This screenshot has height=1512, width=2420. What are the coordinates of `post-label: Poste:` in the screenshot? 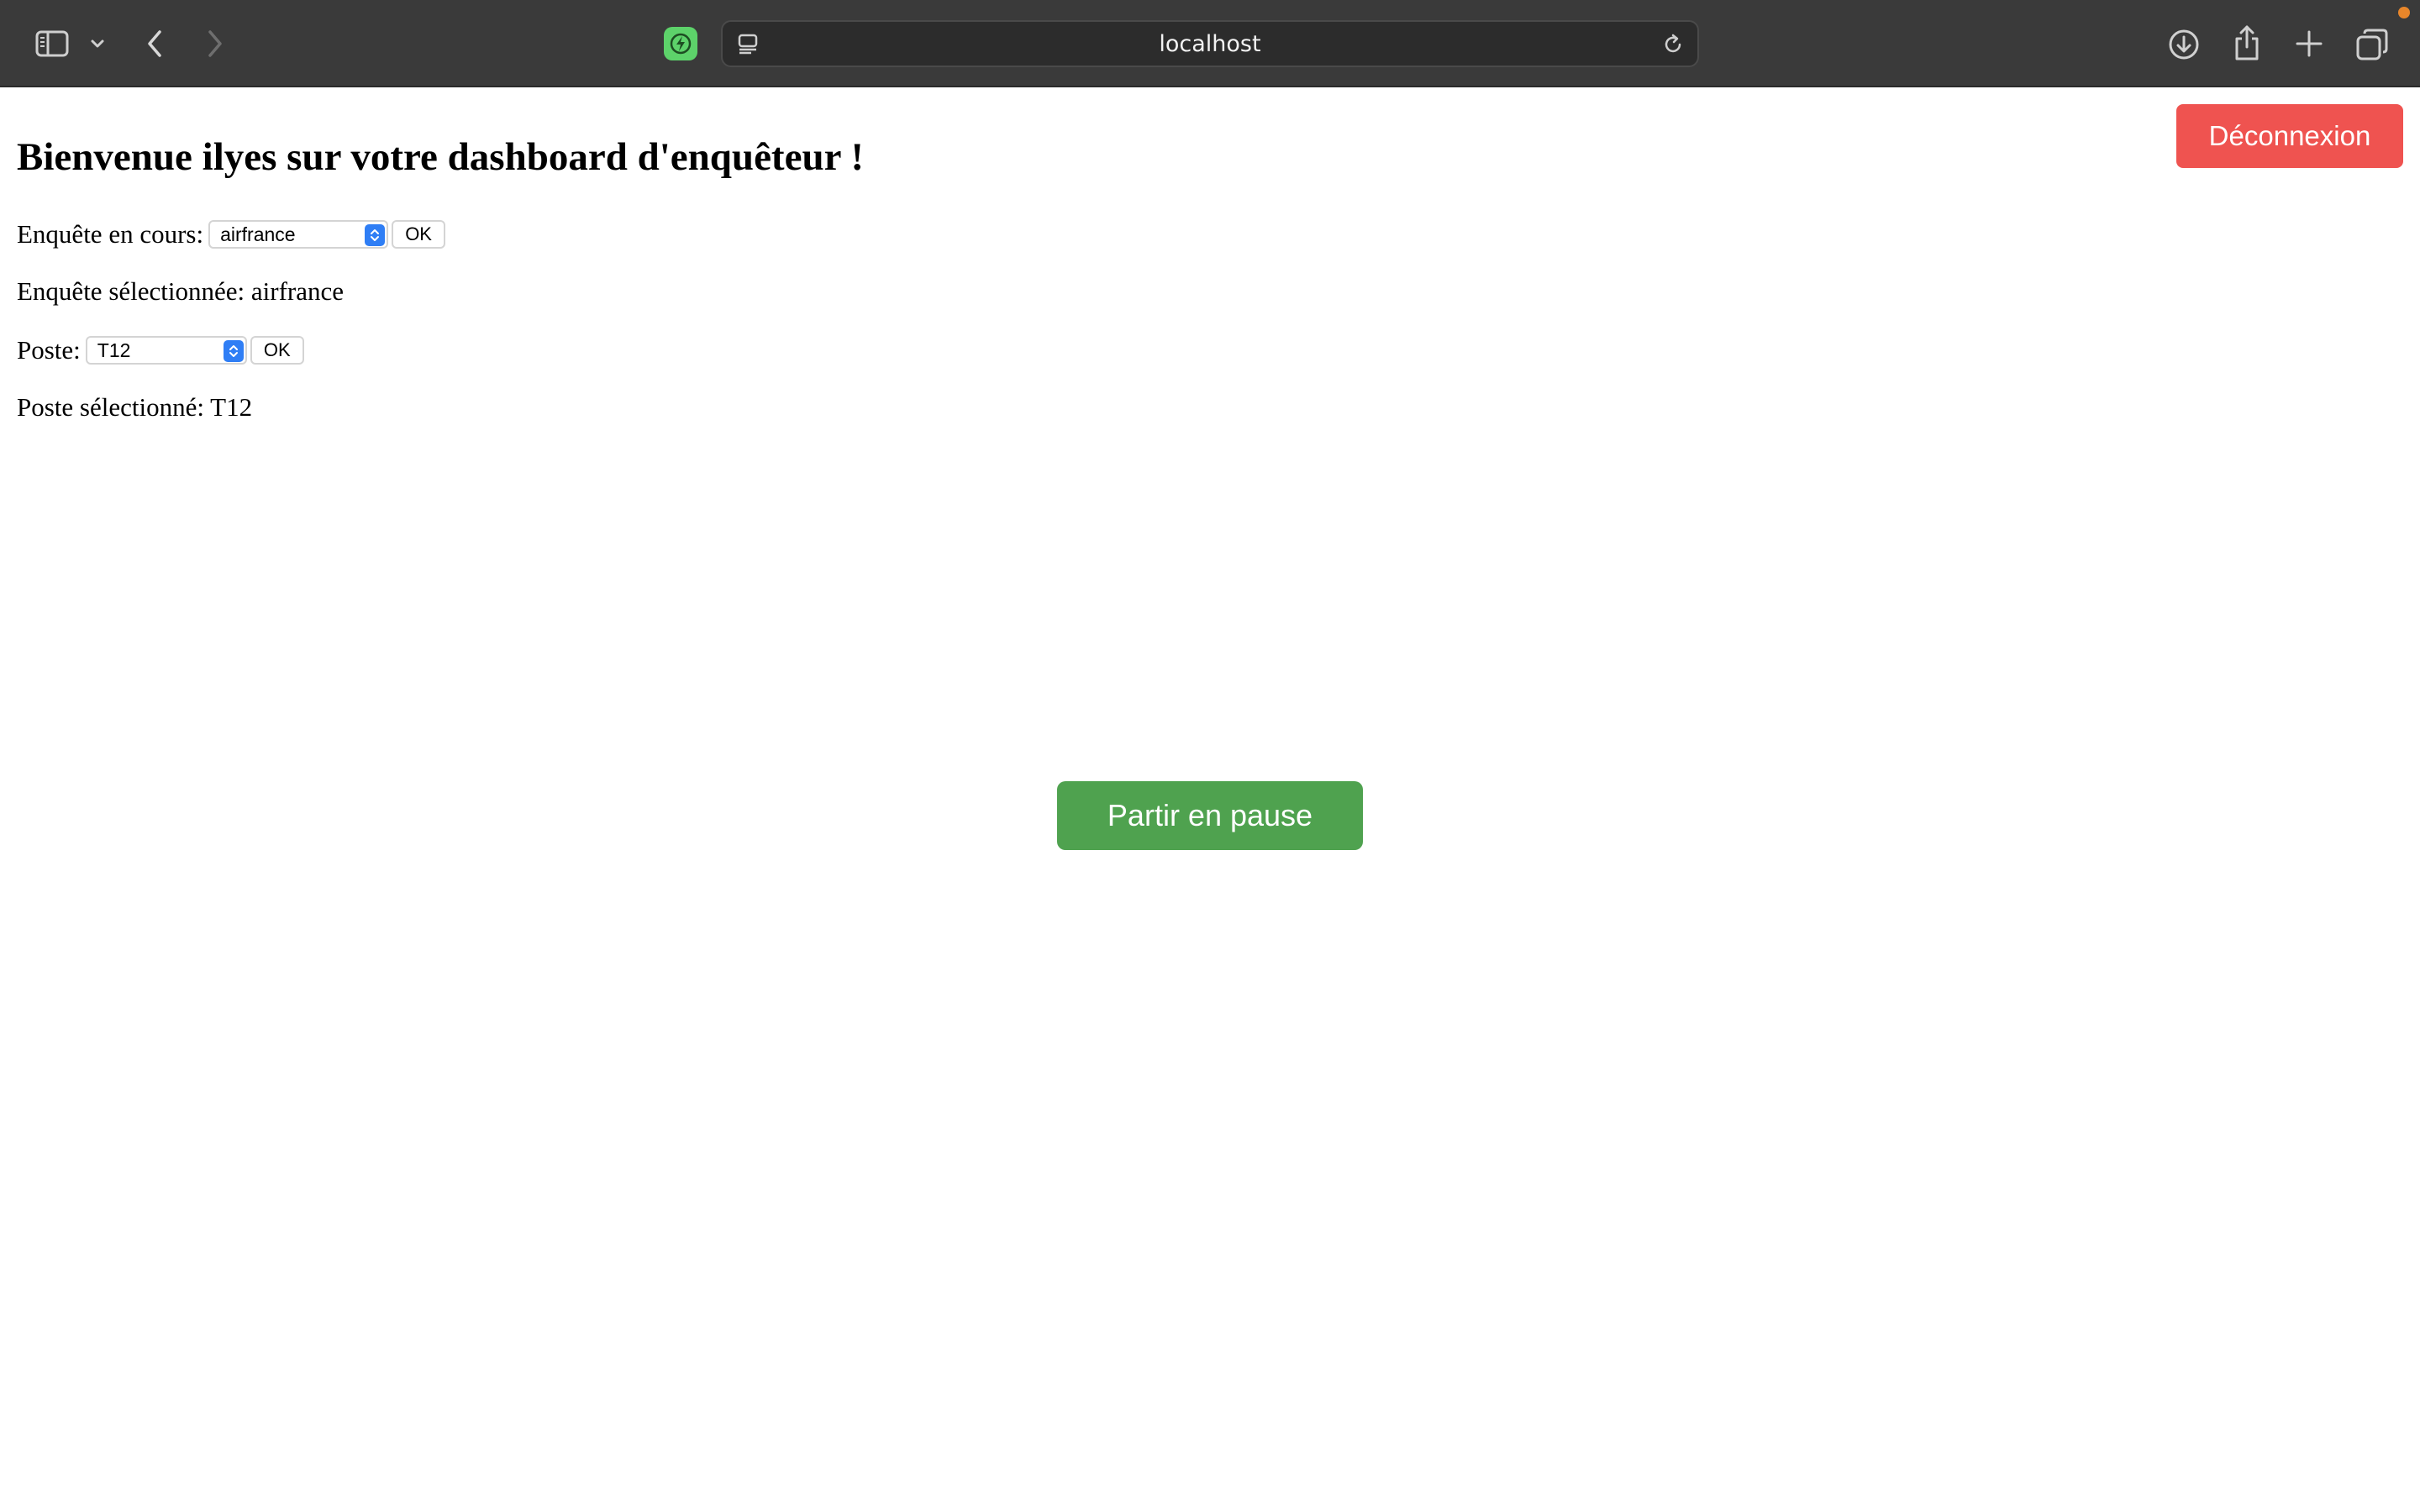 It's located at (49, 350).